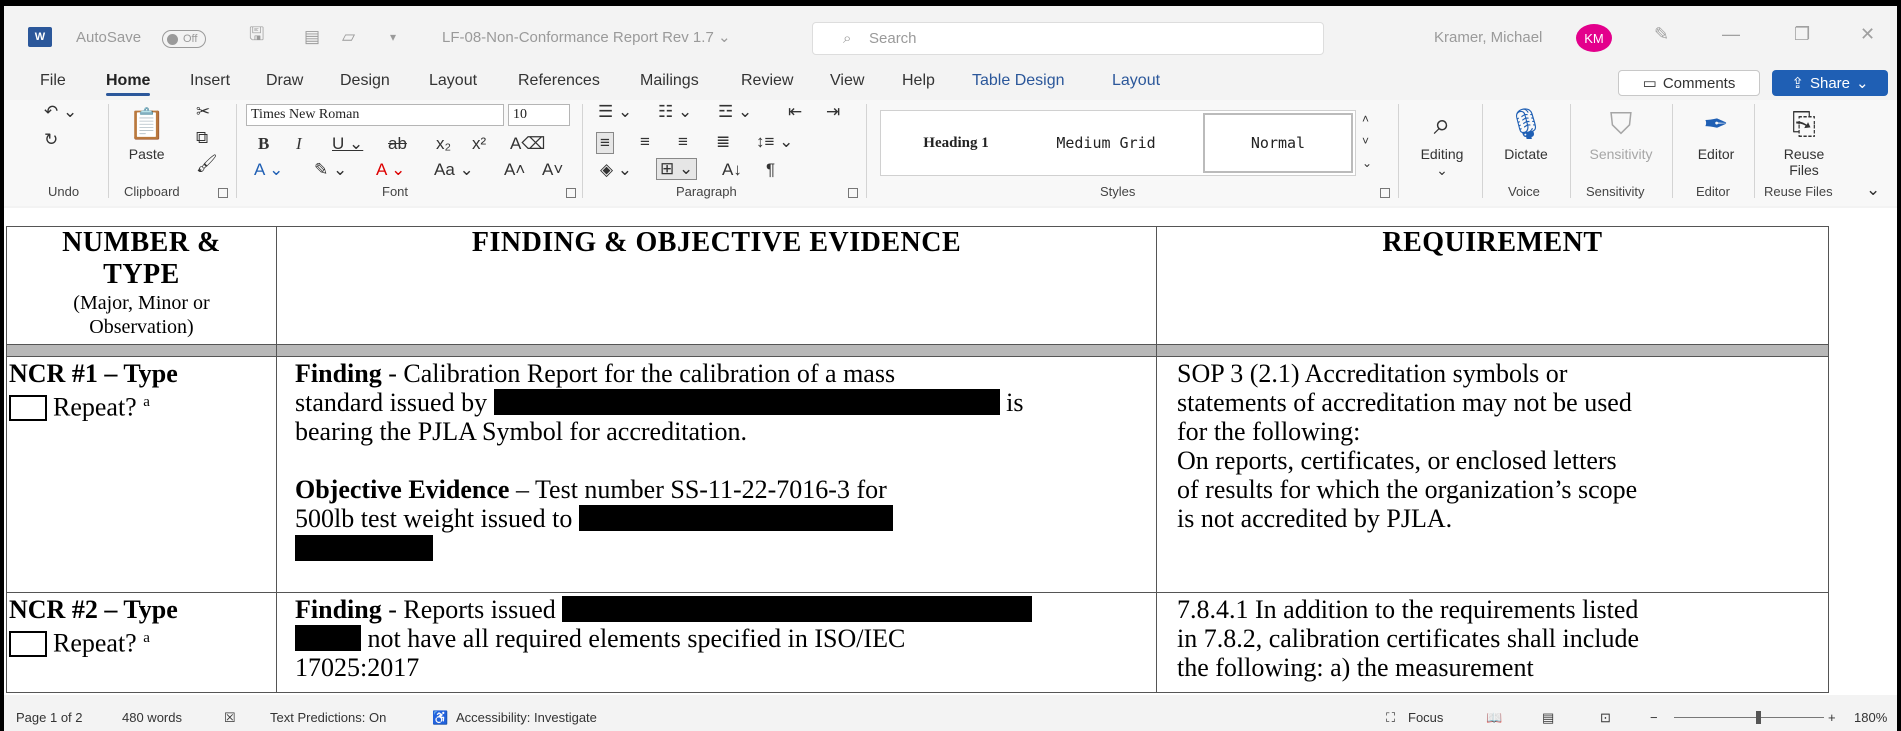  I want to click on tab-help: Help, so click(918, 81).